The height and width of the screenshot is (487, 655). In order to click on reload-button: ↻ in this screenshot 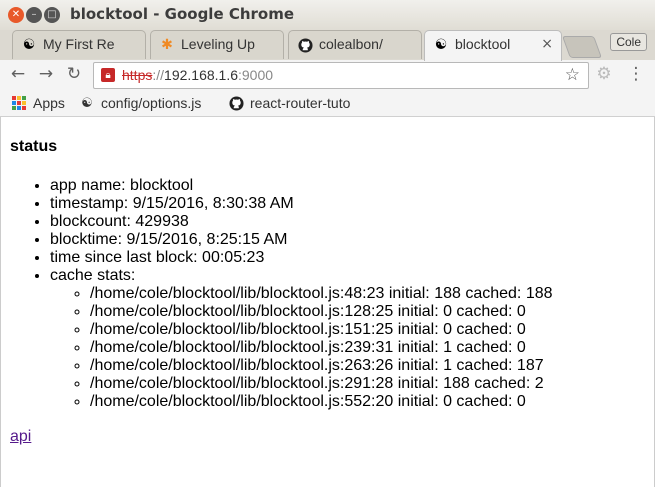, I will do `click(74, 74)`.